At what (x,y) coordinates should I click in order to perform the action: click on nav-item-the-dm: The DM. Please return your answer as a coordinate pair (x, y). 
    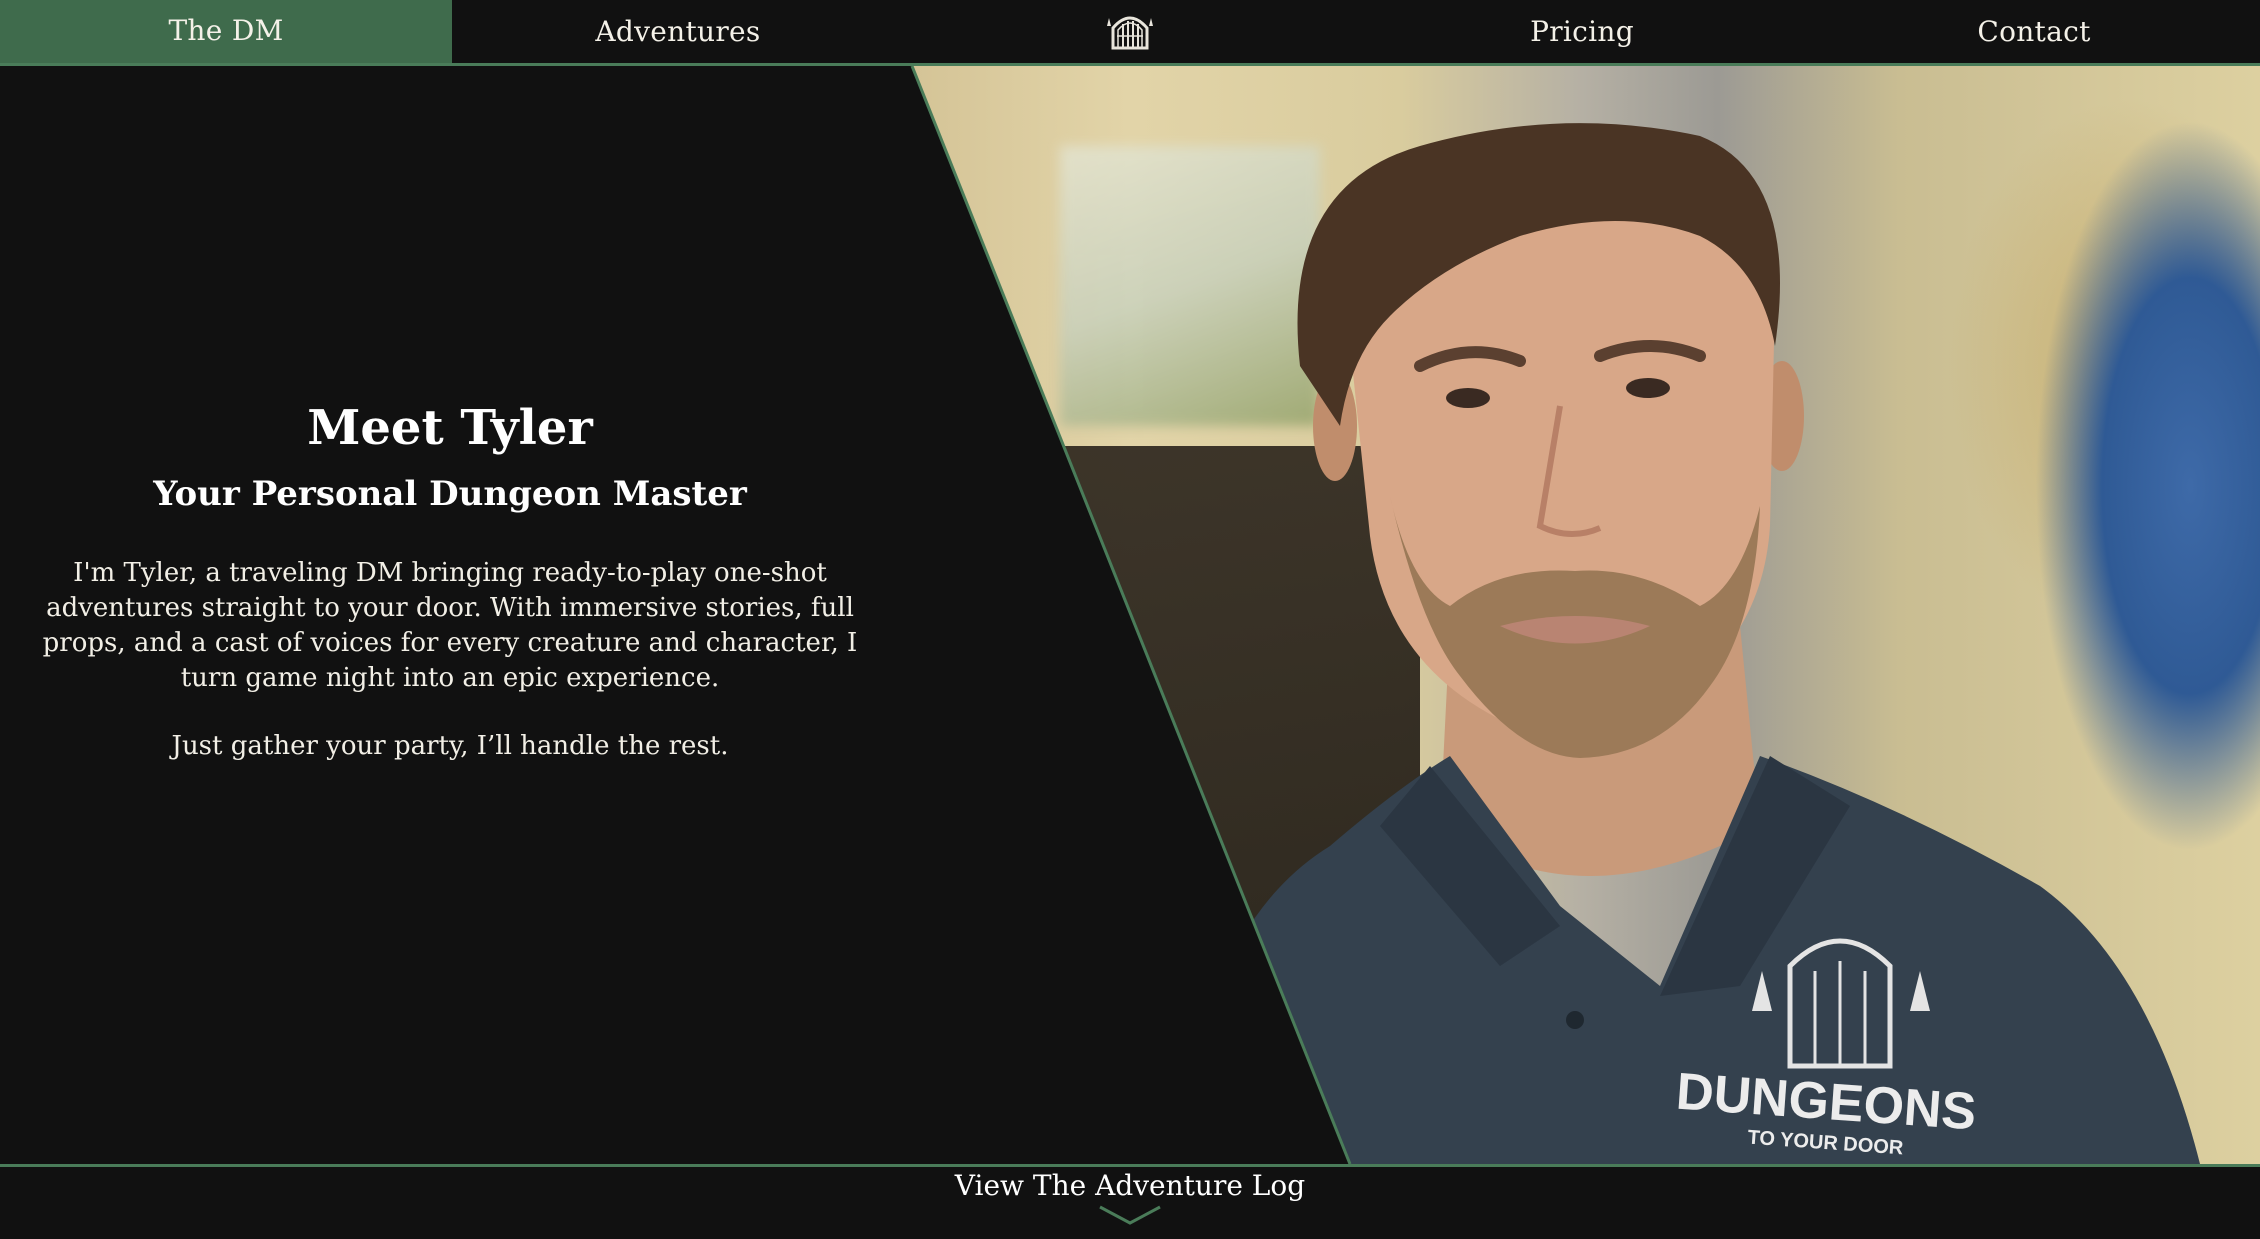
    Looking at the image, I should click on (226, 31).